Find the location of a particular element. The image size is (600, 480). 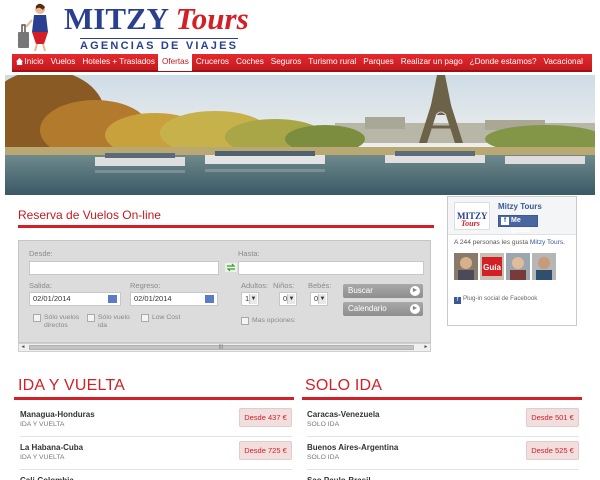

low-cost-checkbox is located at coordinates (145, 318).